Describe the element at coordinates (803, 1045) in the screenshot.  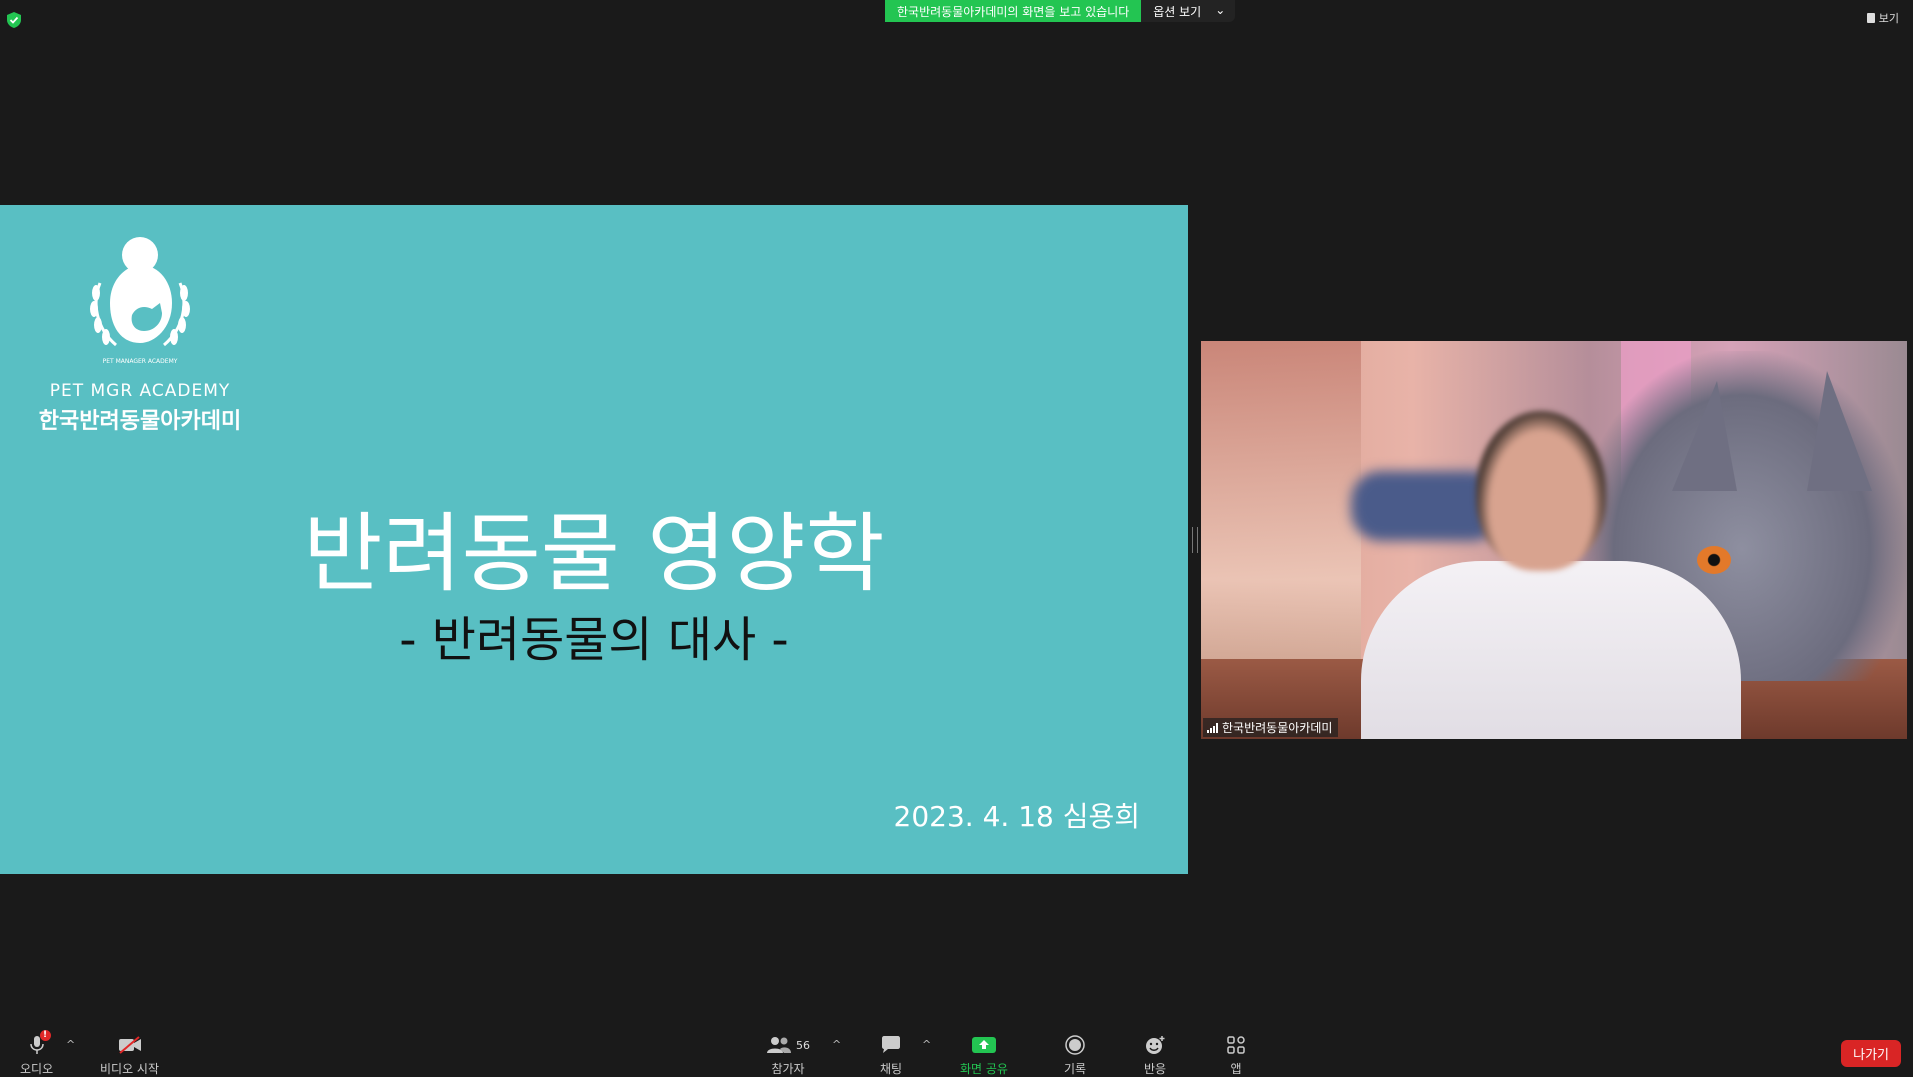
I see `participants-count: 56` at that location.